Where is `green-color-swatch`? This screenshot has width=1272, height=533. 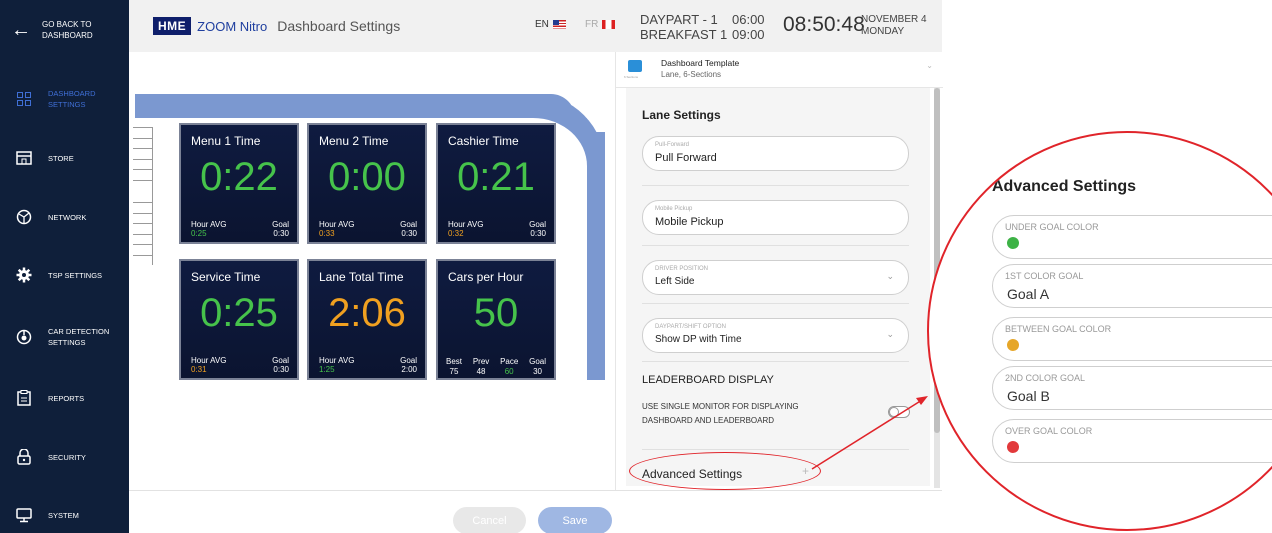 green-color-swatch is located at coordinates (1013, 243).